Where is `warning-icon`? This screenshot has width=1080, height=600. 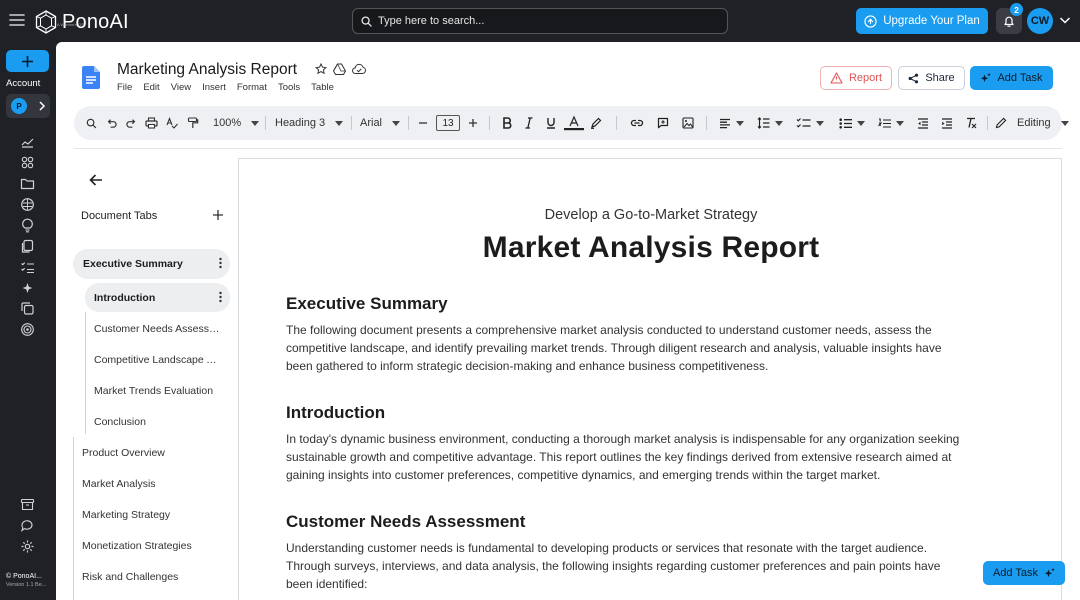 warning-icon is located at coordinates (836, 78).